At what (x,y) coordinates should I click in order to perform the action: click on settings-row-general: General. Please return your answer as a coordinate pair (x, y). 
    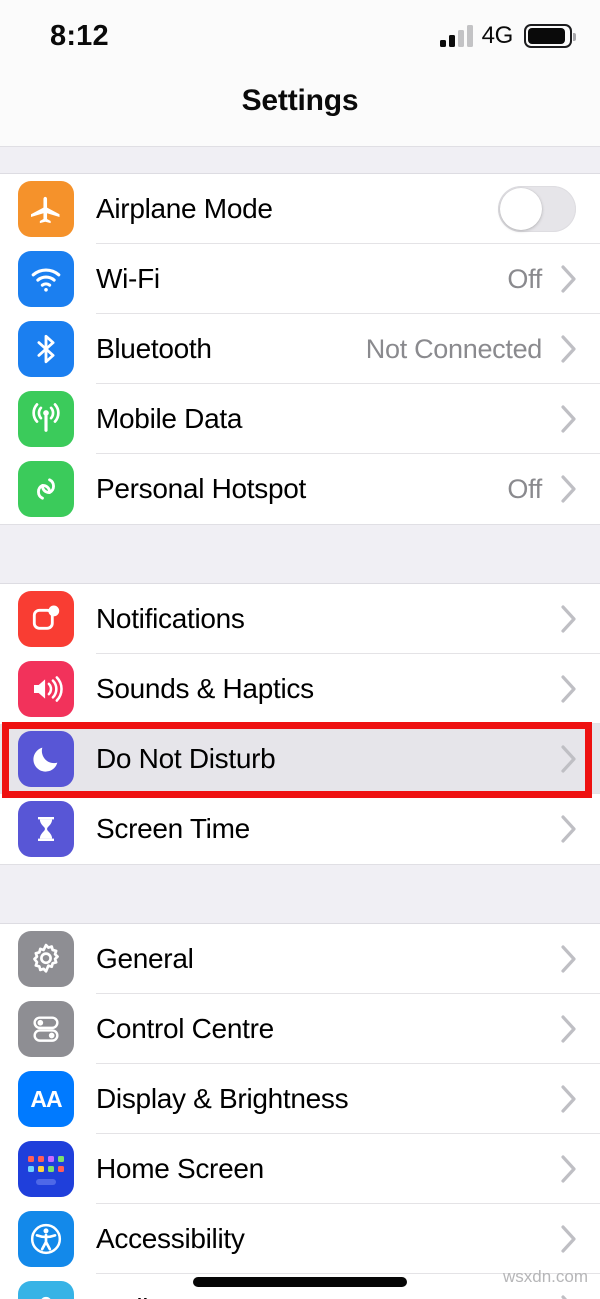
    Looking at the image, I should click on (300, 959).